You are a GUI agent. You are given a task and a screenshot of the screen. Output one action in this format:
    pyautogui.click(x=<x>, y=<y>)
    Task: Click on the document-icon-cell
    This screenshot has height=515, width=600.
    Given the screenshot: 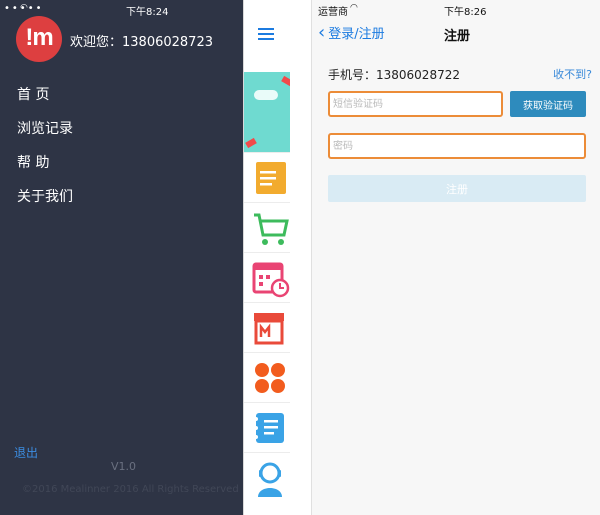 What is the action you would take?
    pyautogui.click(x=267, y=177)
    